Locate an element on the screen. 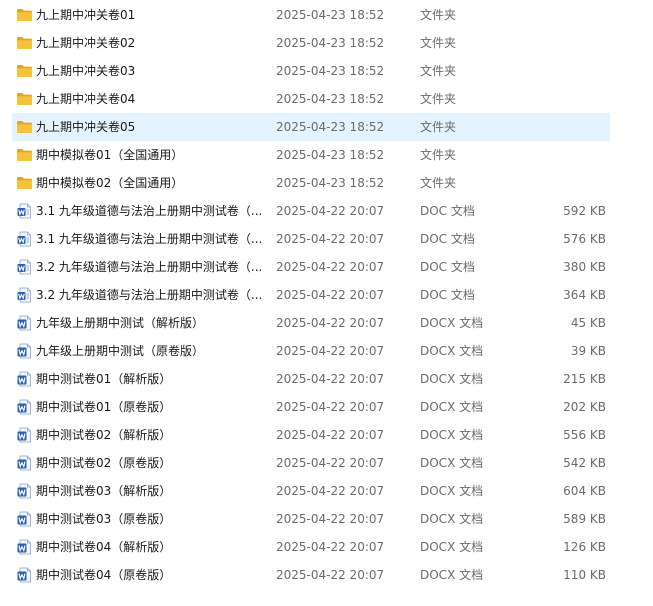 This screenshot has height=606, width=653. file-name: 九上期中冲关卷04 is located at coordinates (86, 99).